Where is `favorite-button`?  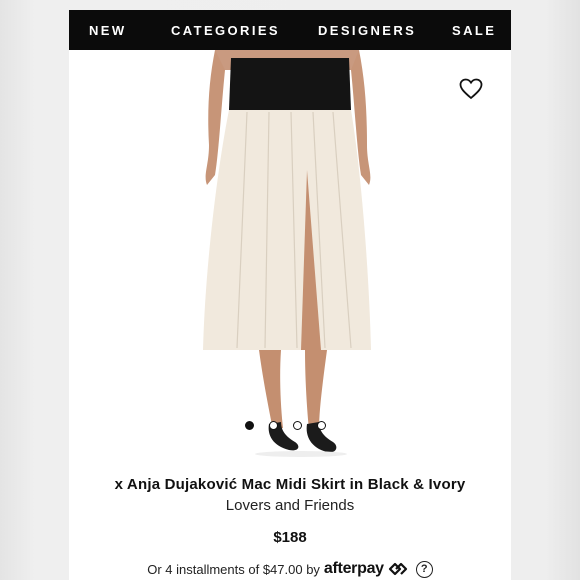
favorite-button is located at coordinates (471, 89).